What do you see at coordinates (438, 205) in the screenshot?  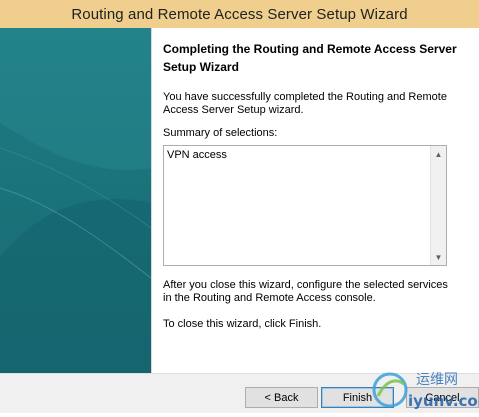 I see `vertical-scrollbar: ▲ ▼` at bounding box center [438, 205].